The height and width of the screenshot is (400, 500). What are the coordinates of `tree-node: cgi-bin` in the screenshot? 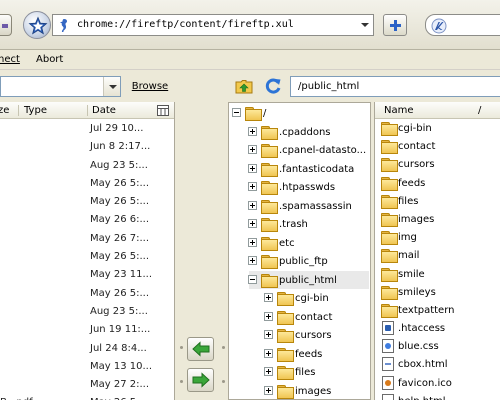 It's located at (299, 298).